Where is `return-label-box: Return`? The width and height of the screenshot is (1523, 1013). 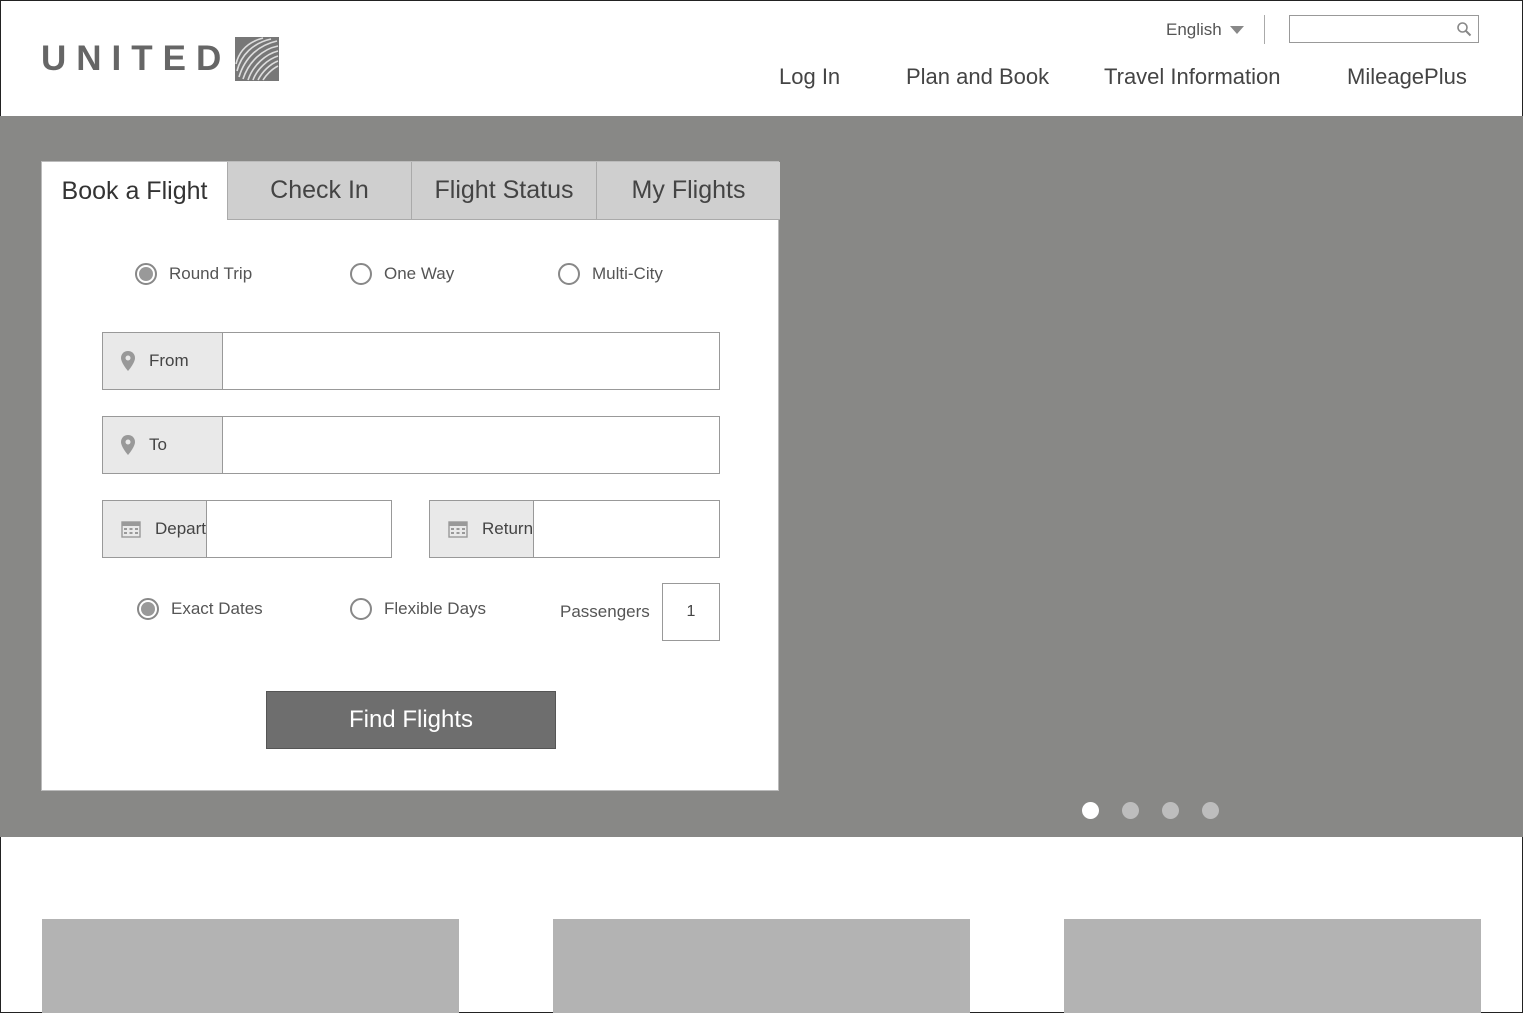 return-label-box: Return is located at coordinates (482, 529).